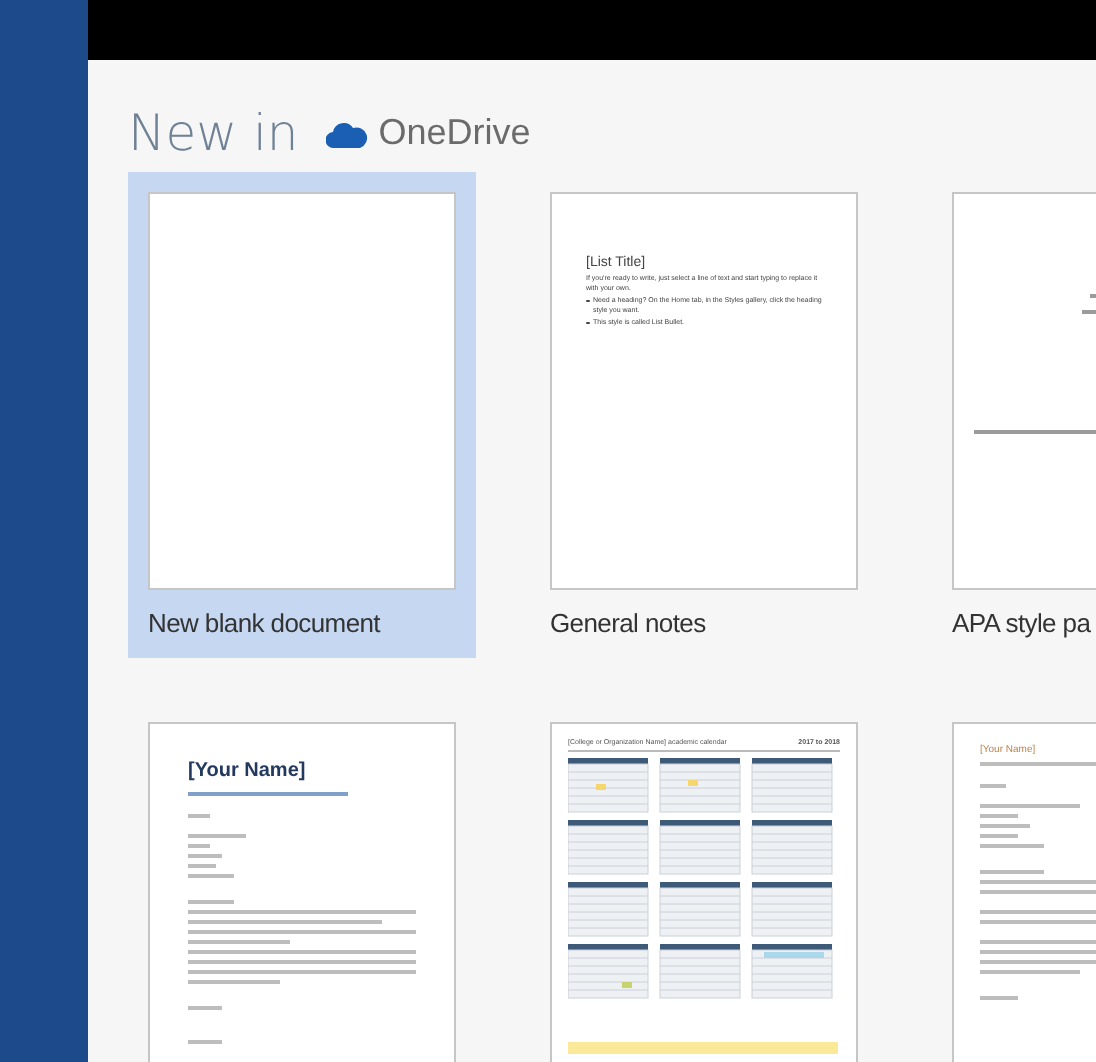  Describe the element at coordinates (265, 623) in the screenshot. I see `template-name: New blank document` at that location.